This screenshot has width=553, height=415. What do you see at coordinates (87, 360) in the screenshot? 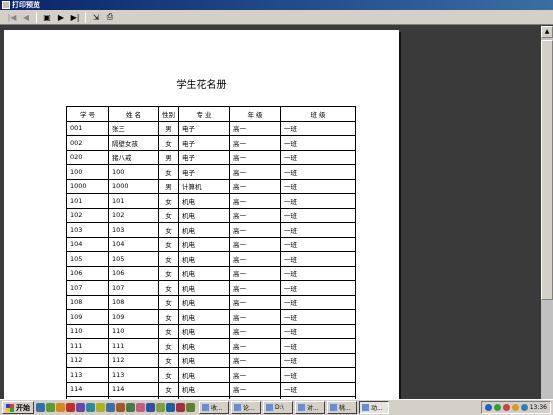
I see `student-id-cell: 112` at bounding box center [87, 360].